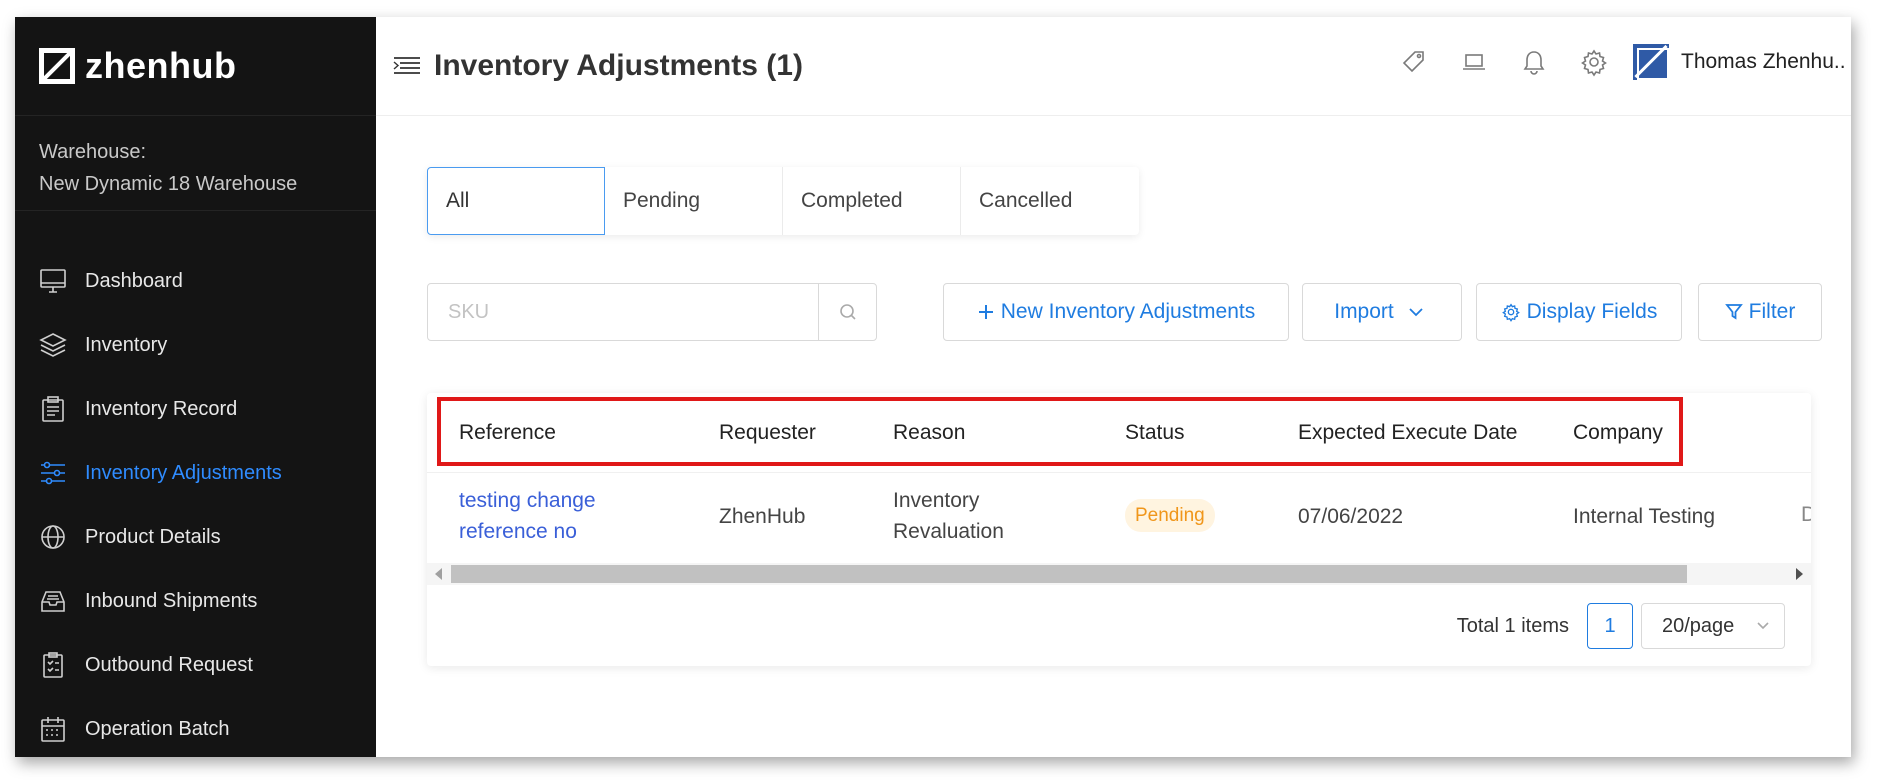  What do you see at coordinates (762, 516) in the screenshot?
I see `requester-cell: ZhenHub` at bounding box center [762, 516].